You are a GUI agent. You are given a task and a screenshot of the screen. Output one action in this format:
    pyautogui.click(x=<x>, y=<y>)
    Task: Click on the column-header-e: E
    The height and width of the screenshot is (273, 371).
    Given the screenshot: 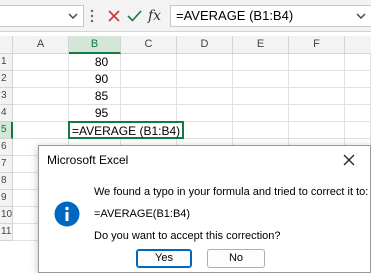 What is the action you would take?
    pyautogui.click(x=261, y=44)
    